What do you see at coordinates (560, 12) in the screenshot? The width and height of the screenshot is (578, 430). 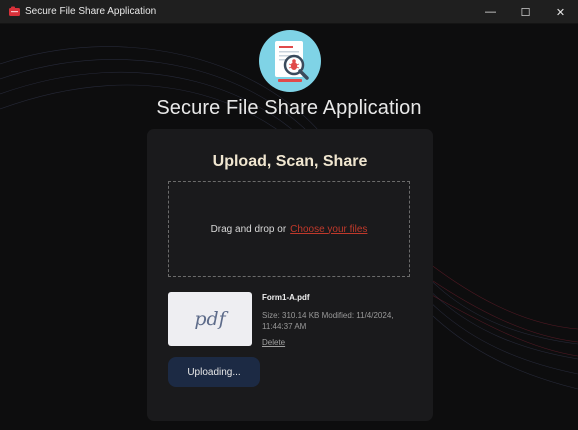 I see `close-button: ✕` at bounding box center [560, 12].